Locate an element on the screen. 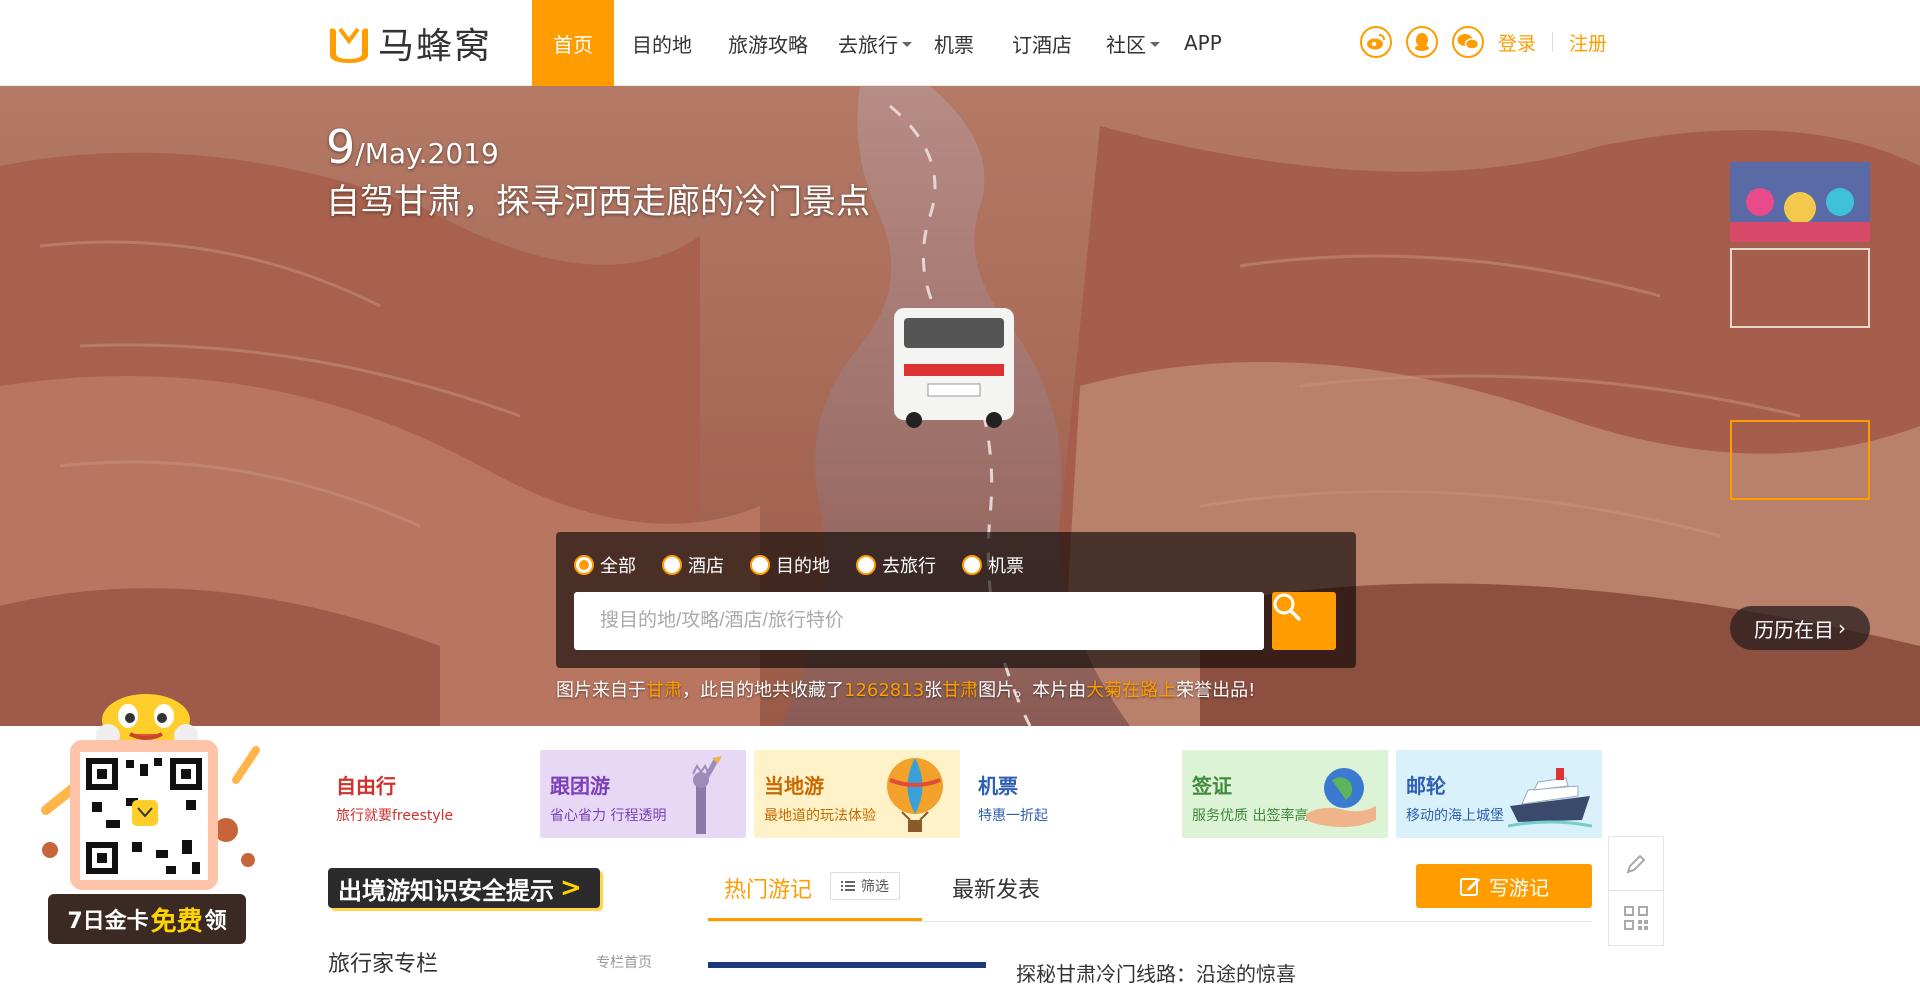  radio-travel: 去旅行 is located at coordinates (896, 565).